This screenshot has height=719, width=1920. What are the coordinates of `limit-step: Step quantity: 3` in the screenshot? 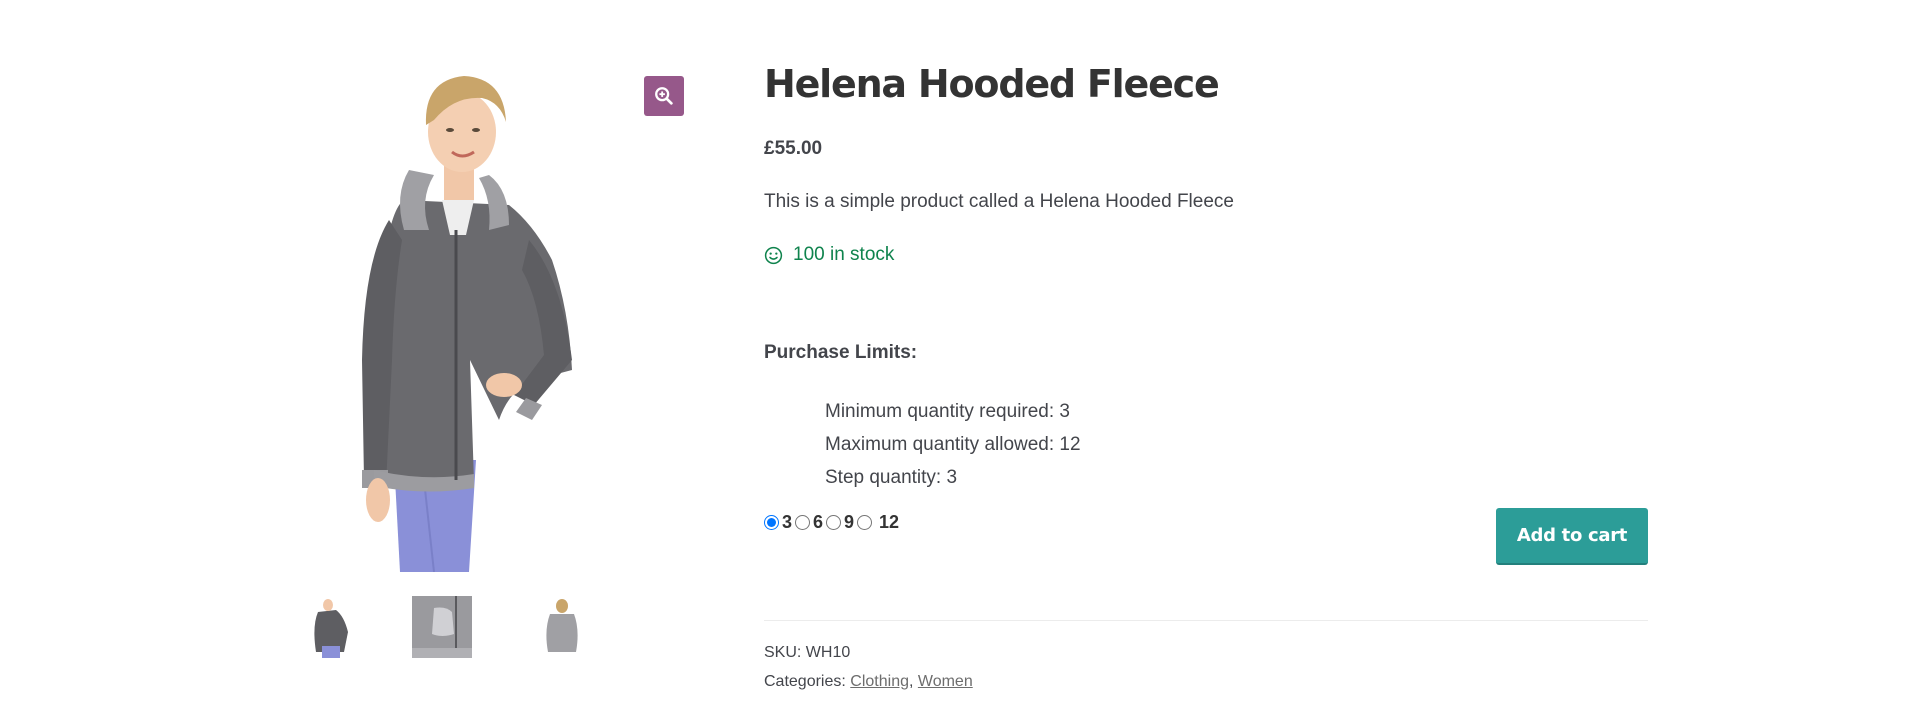 It's located at (891, 477).